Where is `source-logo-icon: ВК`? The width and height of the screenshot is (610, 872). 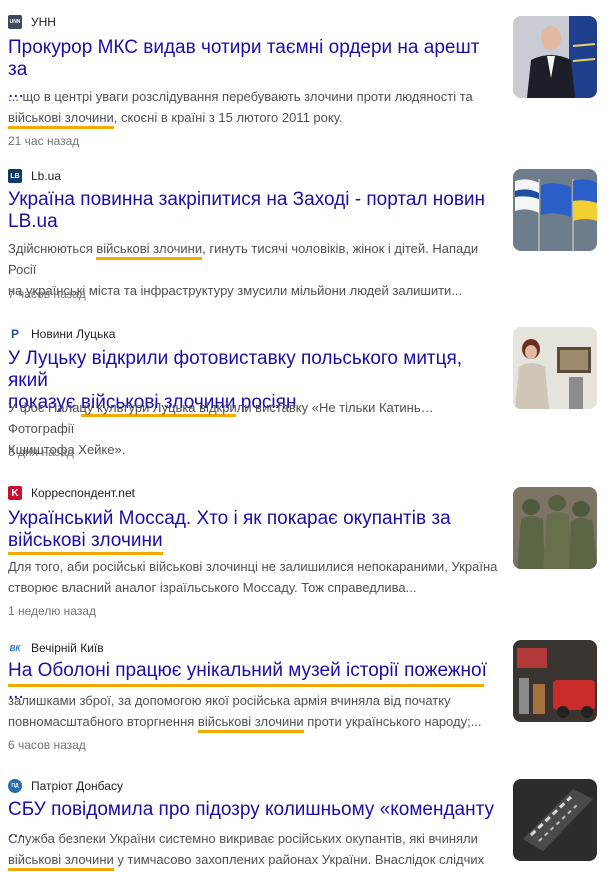
source-logo-icon: ВК is located at coordinates (15, 648).